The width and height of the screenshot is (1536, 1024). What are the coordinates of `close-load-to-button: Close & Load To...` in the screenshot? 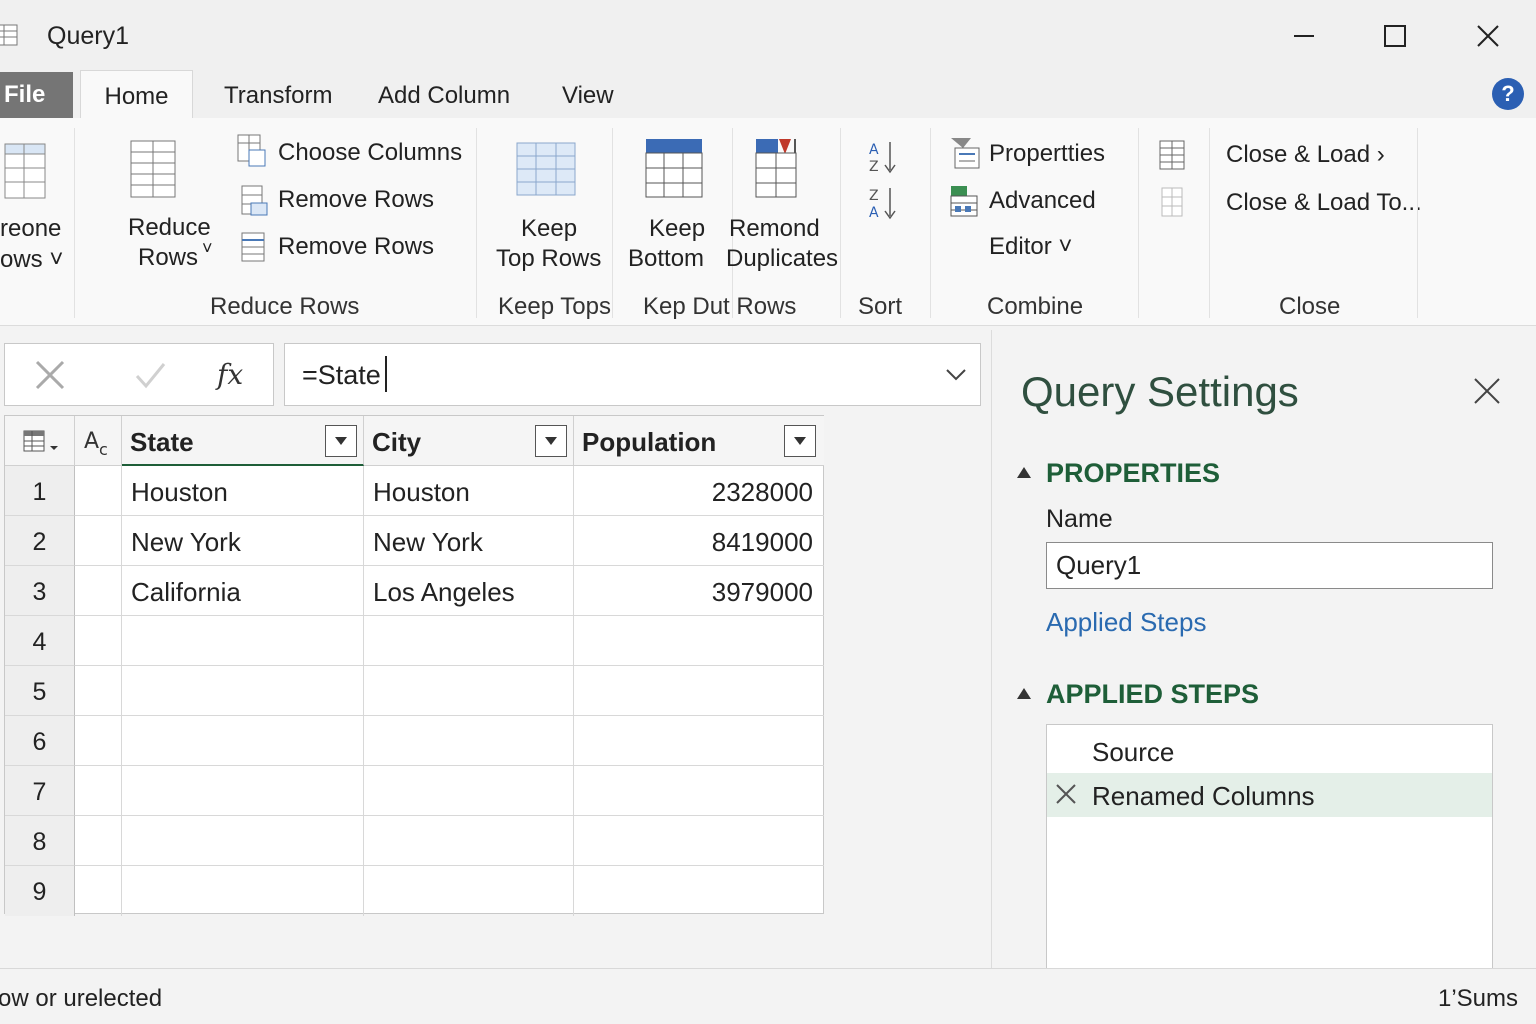 It's located at (1324, 203).